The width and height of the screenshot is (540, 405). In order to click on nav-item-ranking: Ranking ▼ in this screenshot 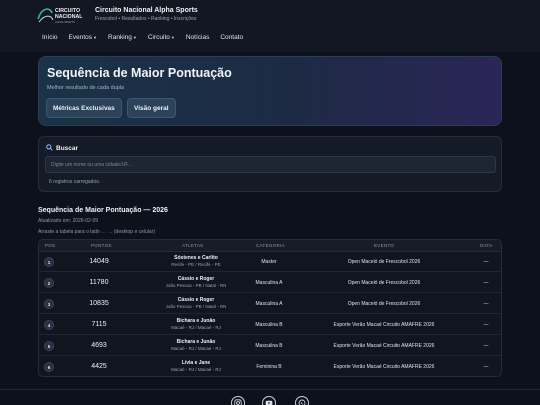, I will do `click(122, 37)`.